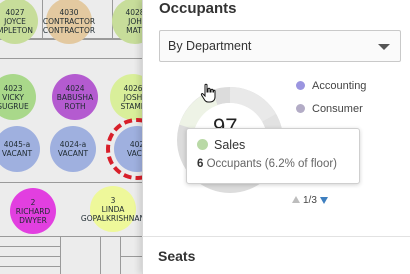 This screenshot has width=410, height=274. Describe the element at coordinates (33, 220) in the screenshot. I see `seat-occupant-last: DWYER` at that location.